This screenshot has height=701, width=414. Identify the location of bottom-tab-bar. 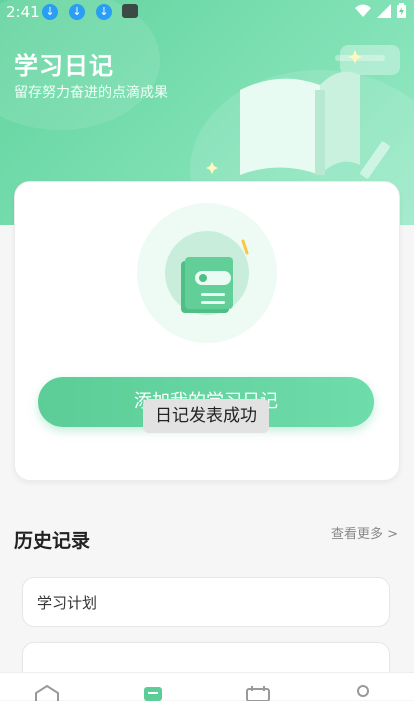
(207, 686).